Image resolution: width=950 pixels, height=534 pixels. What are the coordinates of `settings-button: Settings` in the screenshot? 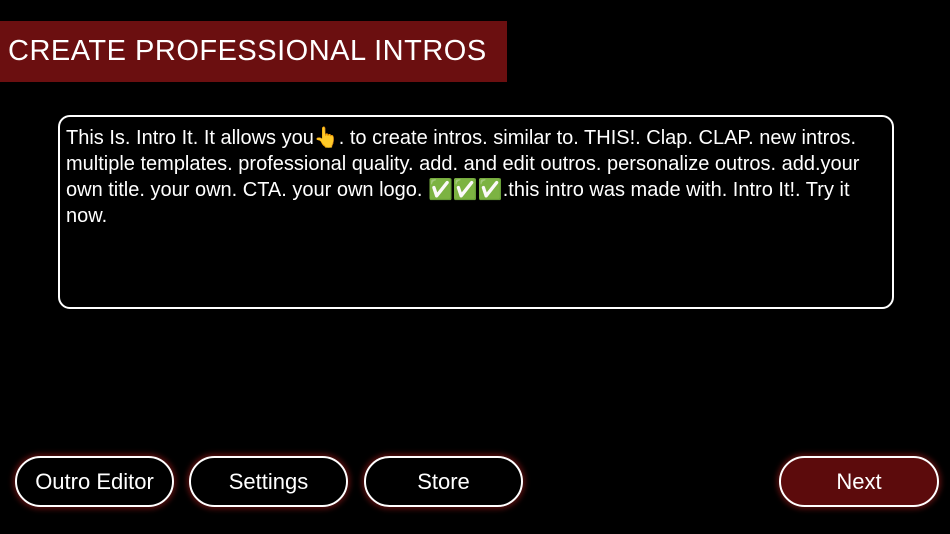 It's located at (268, 481).